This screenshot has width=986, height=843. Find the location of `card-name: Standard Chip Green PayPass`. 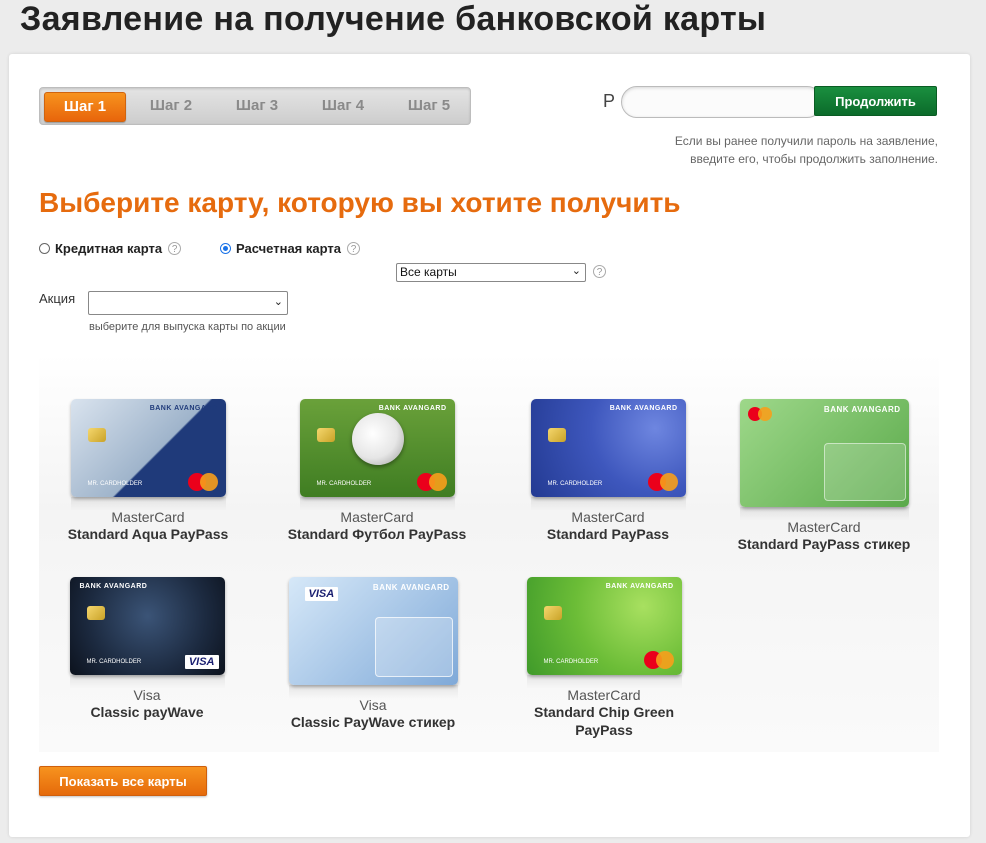

card-name: Standard Chip Green PayPass is located at coordinates (604, 721).